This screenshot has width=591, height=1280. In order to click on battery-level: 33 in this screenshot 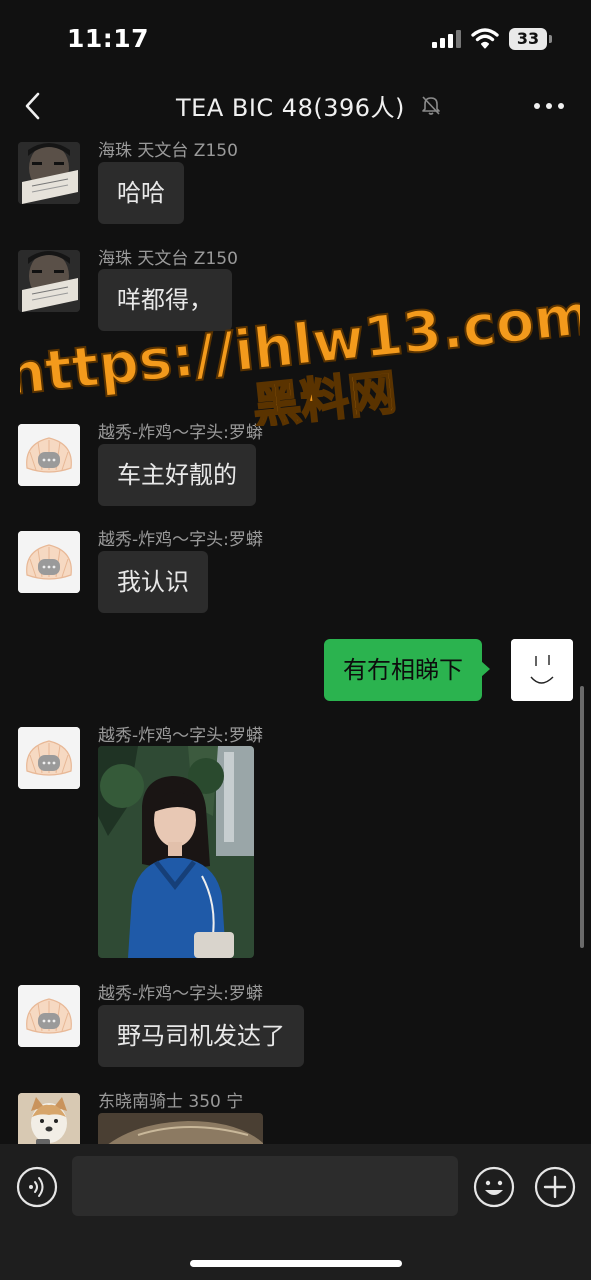, I will do `click(528, 39)`.